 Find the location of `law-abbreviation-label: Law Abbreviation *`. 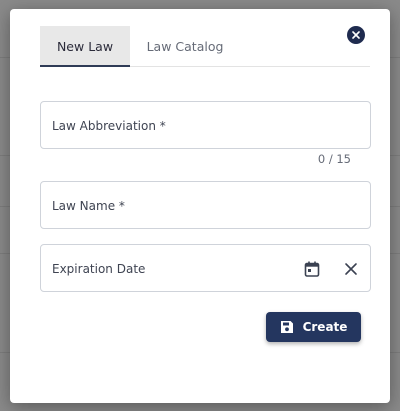

law-abbreviation-label: Law Abbreviation * is located at coordinates (109, 126).